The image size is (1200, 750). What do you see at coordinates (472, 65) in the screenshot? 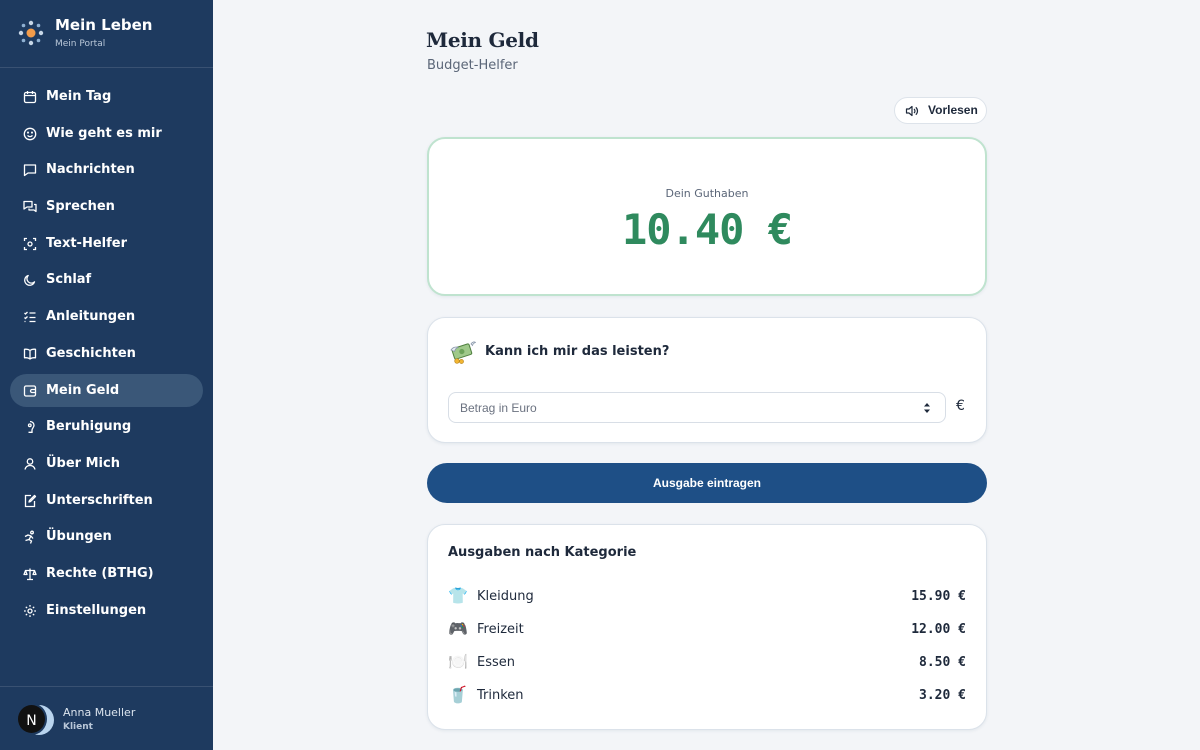
I see `page-subtitle: Budget-Helfer` at bounding box center [472, 65].